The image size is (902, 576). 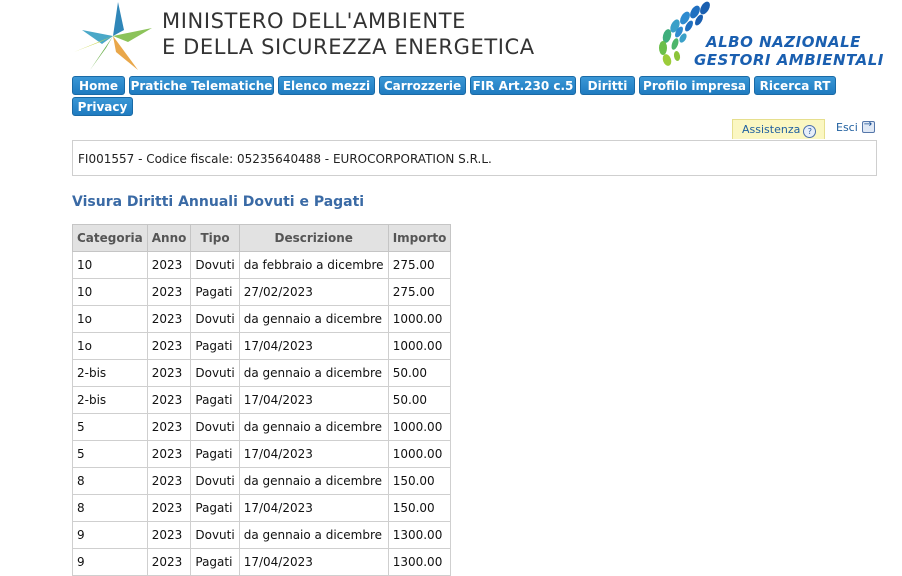 What do you see at coordinates (847, 127) in the screenshot?
I see `esci-label: Esci` at bounding box center [847, 127].